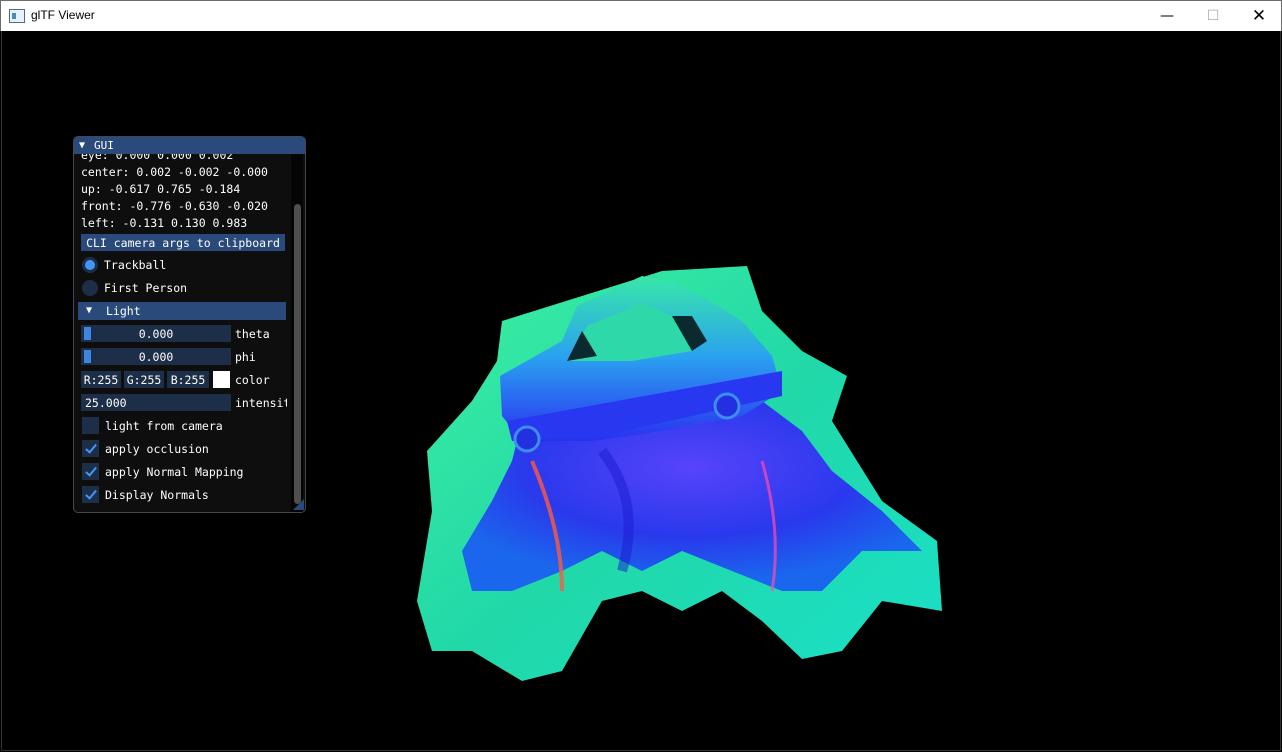  What do you see at coordinates (90, 265) in the screenshot?
I see `trackball-radio` at bounding box center [90, 265].